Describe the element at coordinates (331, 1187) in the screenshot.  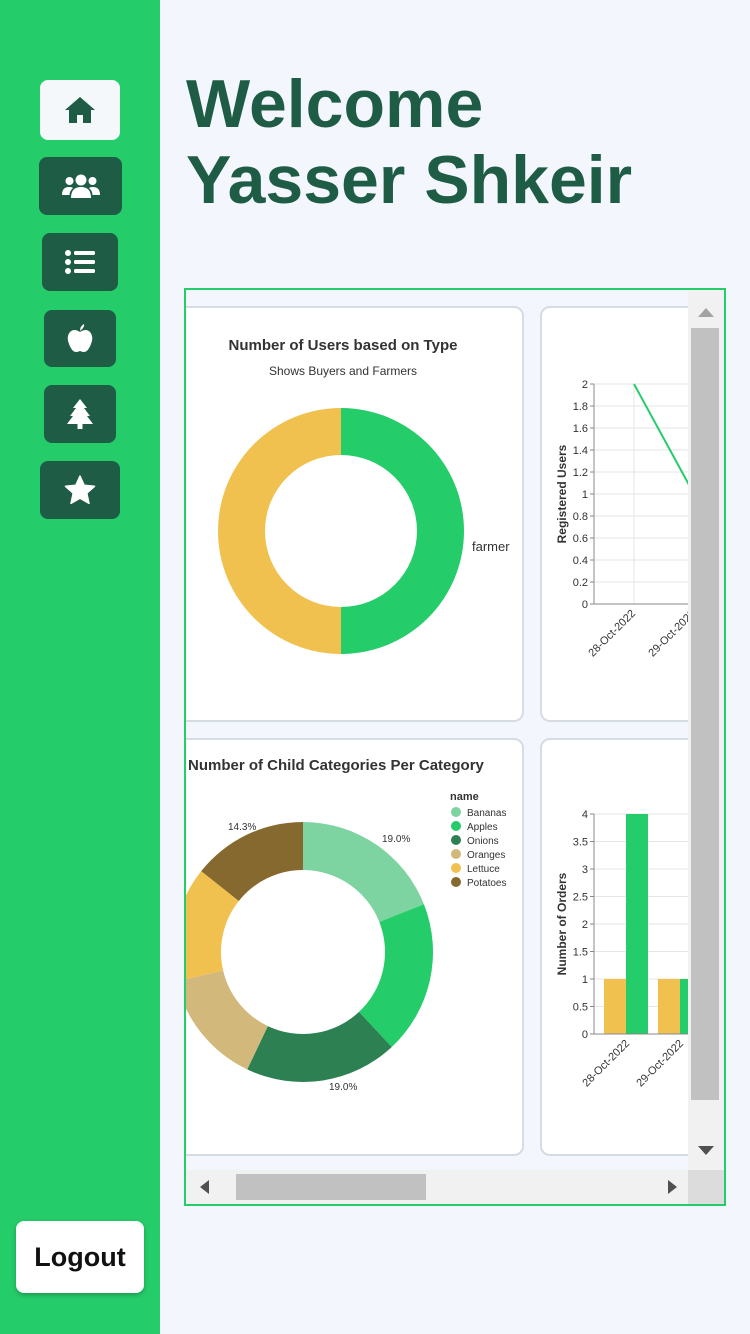
I see `horizontal-scroll-thumb` at that location.